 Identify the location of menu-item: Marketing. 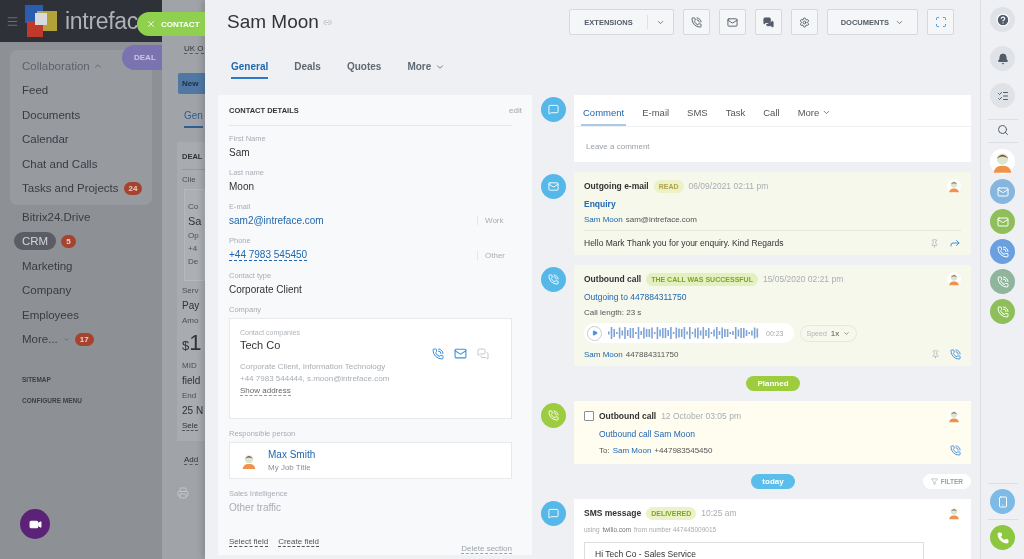
(47, 265).